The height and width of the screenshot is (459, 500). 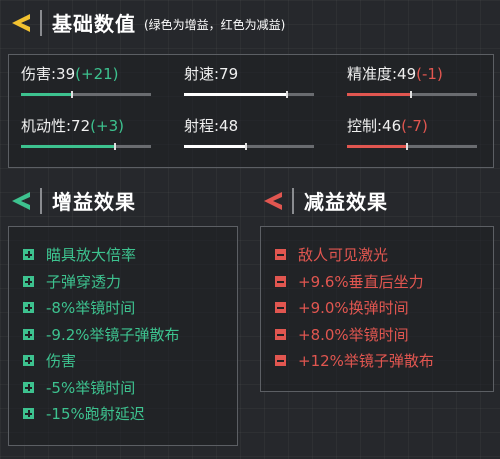 I want to click on debuff-item: +9.0%换弹时间, so click(x=342, y=307).